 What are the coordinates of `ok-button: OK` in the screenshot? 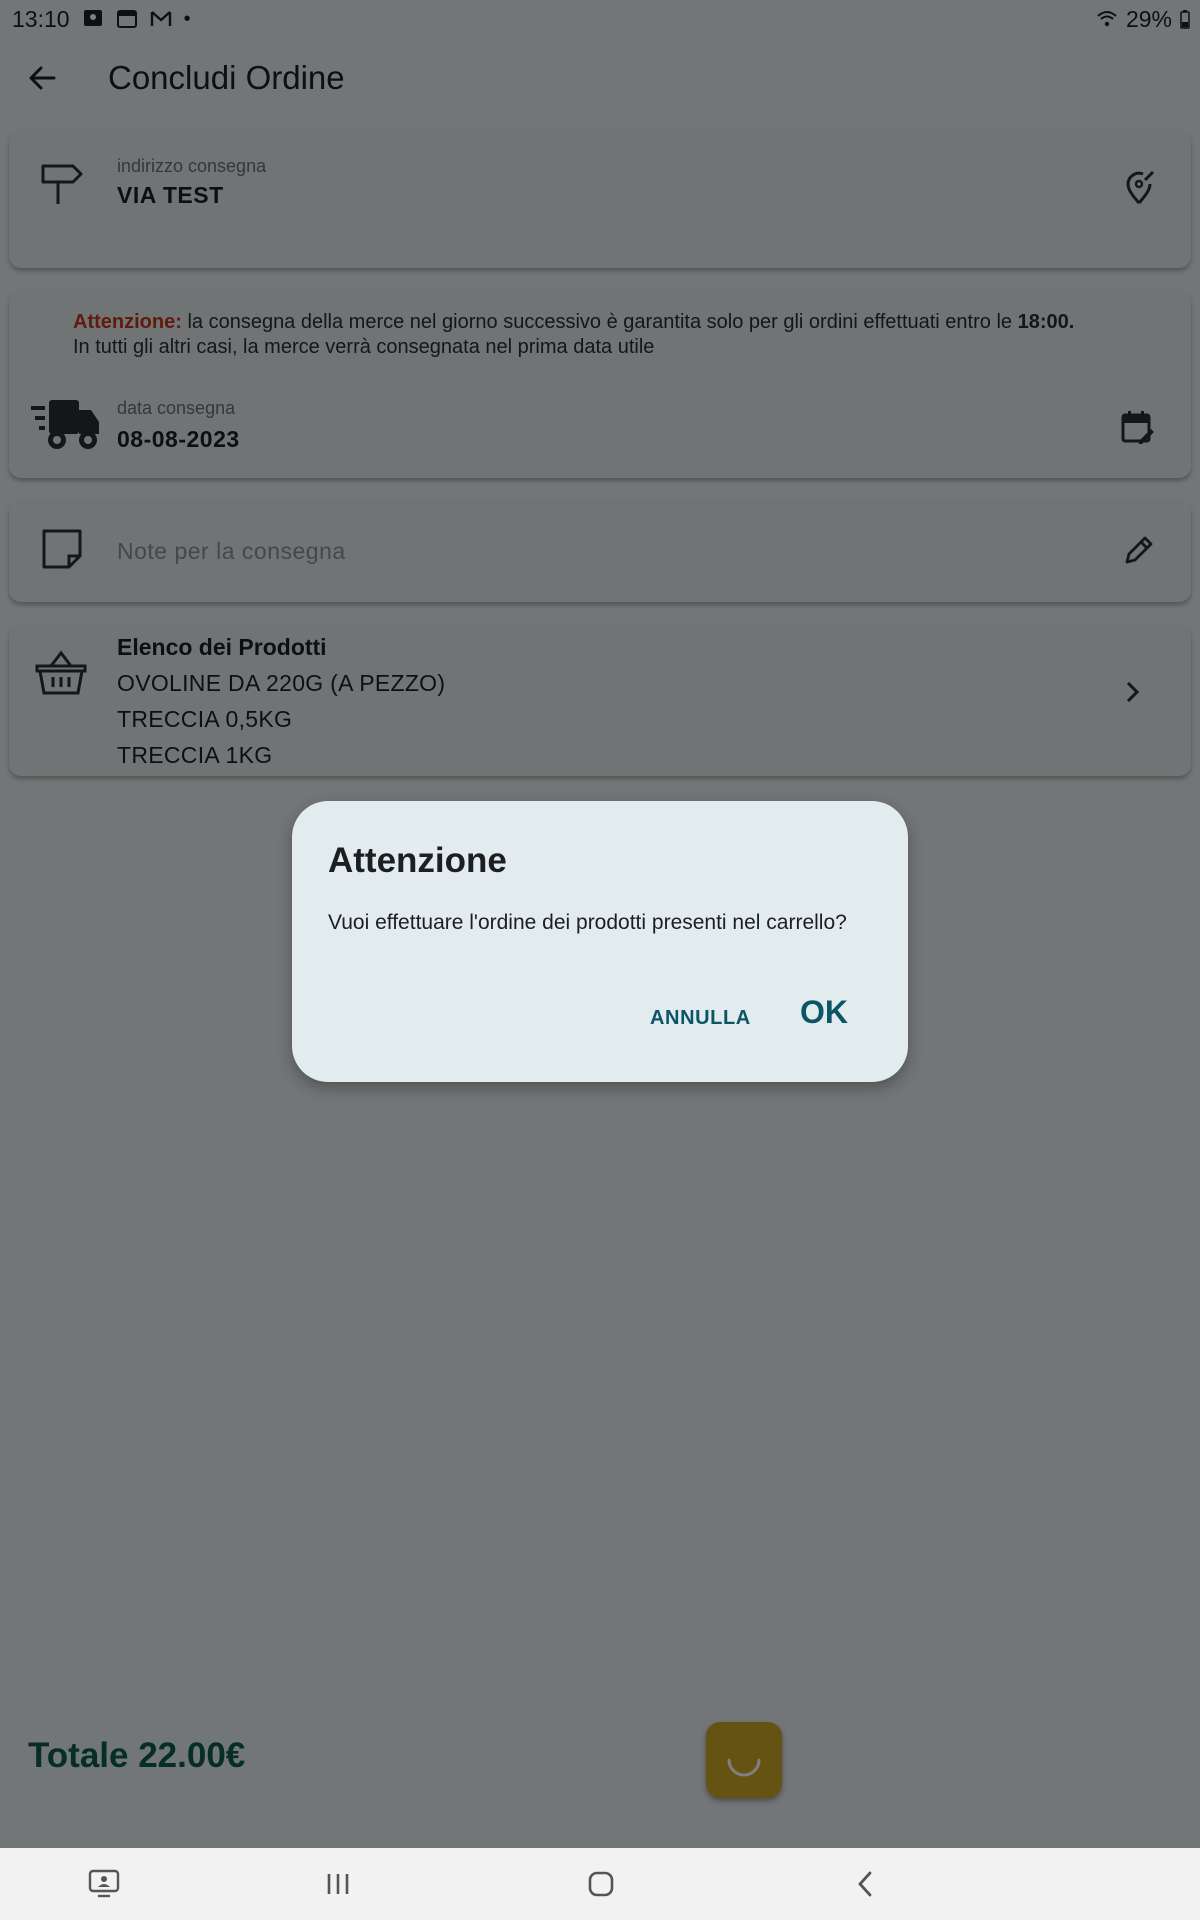 It's located at (824, 1012).